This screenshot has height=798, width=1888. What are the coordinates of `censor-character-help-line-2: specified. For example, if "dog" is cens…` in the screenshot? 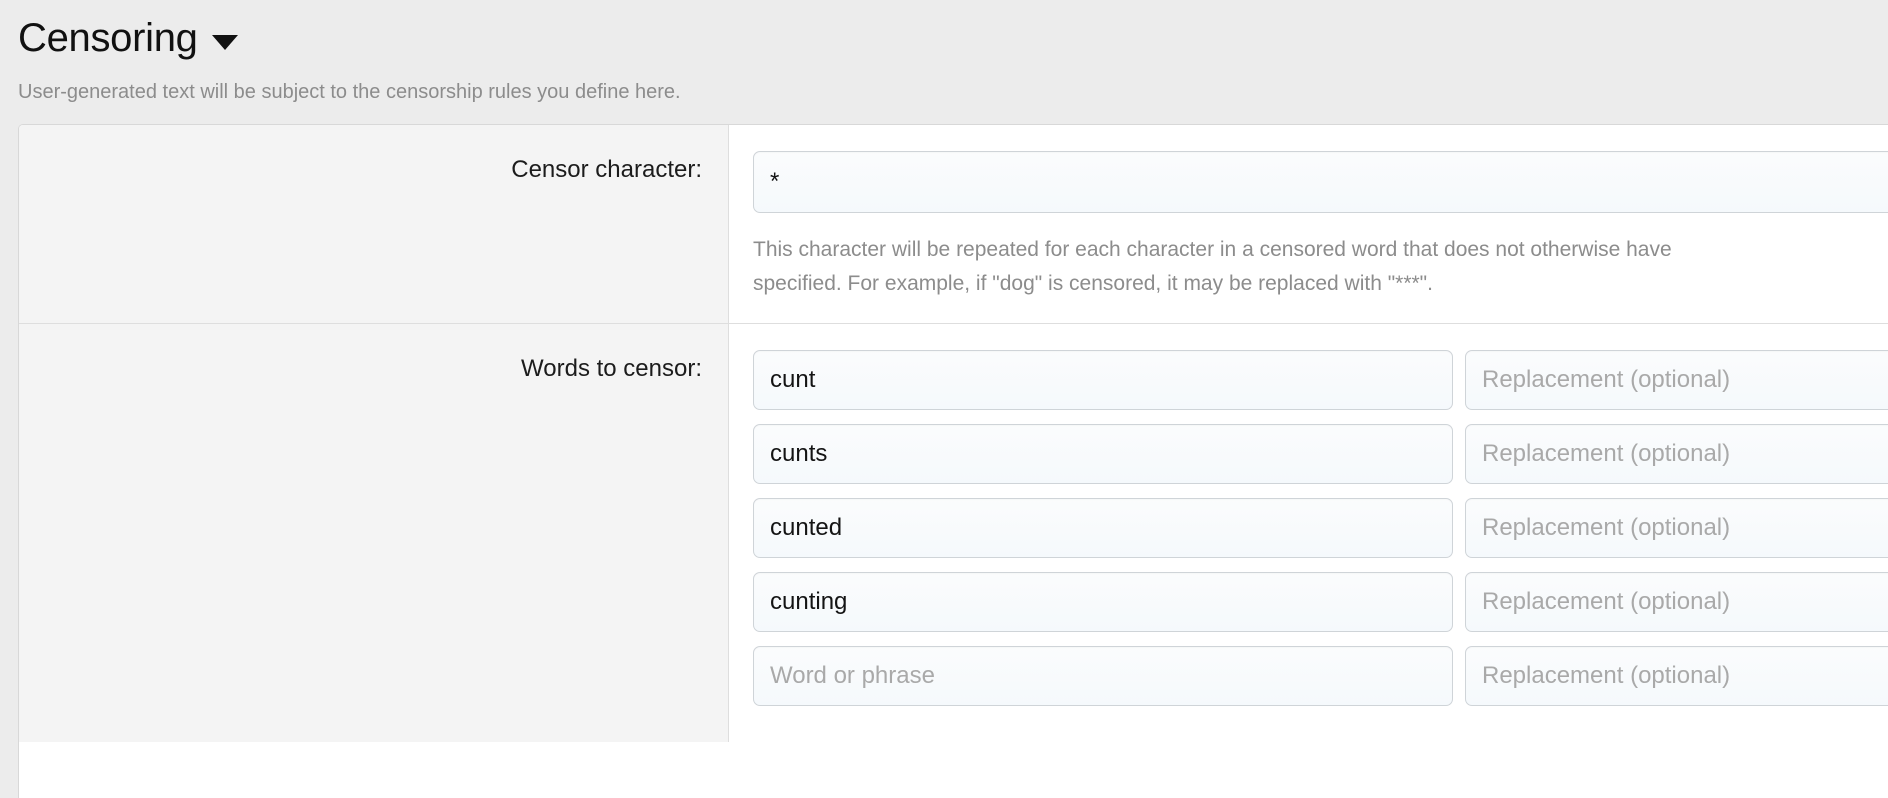 It's located at (1093, 283).